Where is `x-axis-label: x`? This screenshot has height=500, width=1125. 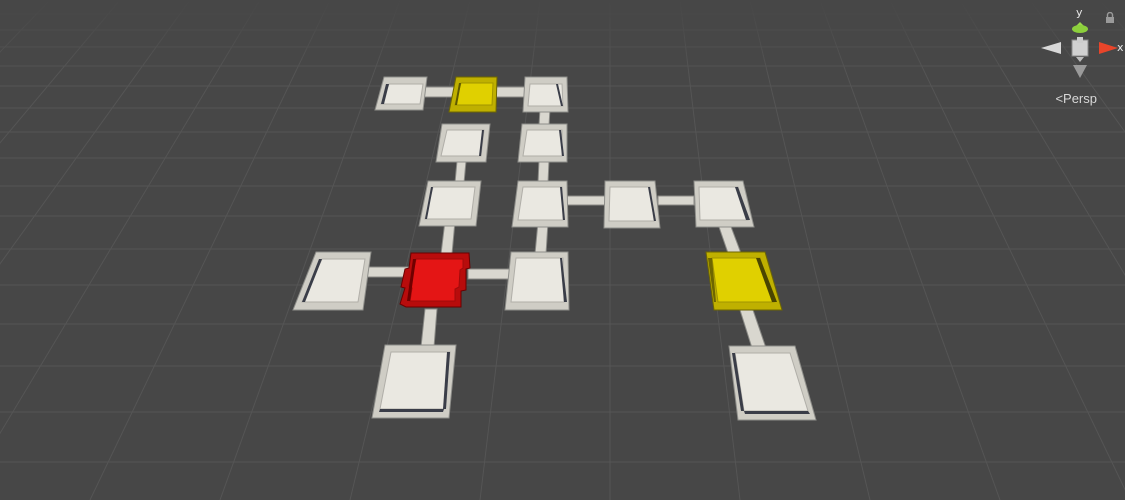 x-axis-label: x is located at coordinates (1120, 47).